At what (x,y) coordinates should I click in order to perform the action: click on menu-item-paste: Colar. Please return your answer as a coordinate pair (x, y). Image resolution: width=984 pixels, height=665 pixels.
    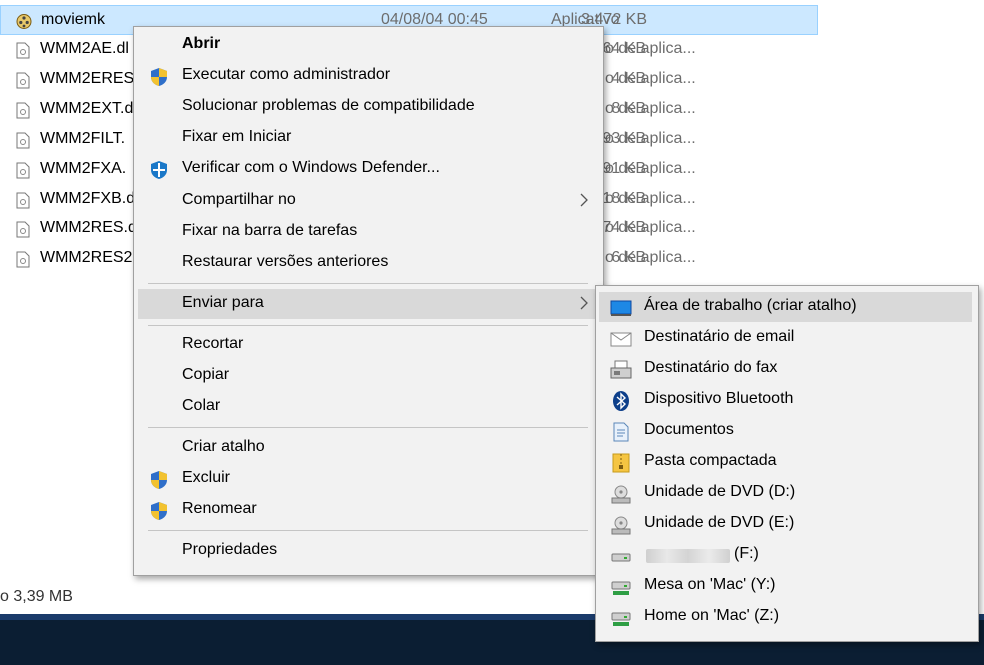
    Looking at the image, I should click on (368, 407).